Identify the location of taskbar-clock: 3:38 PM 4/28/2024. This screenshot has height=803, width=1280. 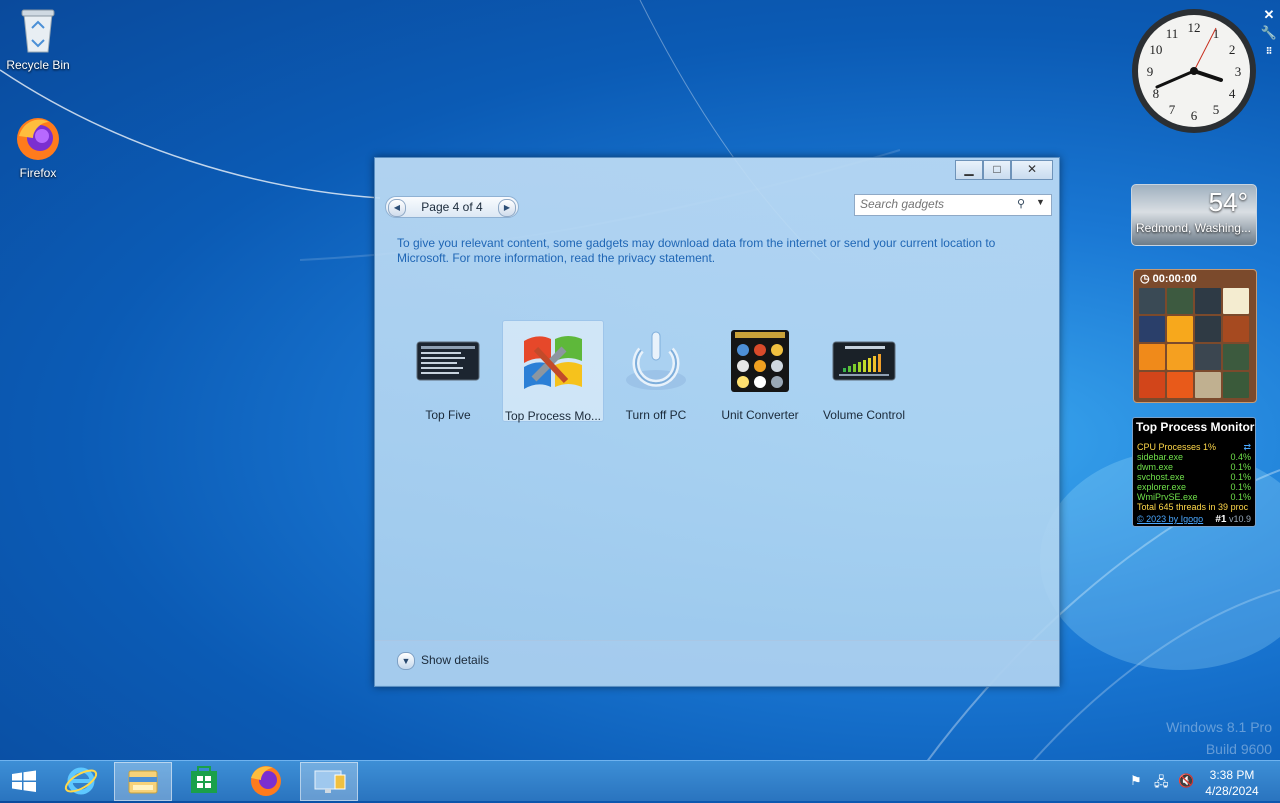
(1232, 783).